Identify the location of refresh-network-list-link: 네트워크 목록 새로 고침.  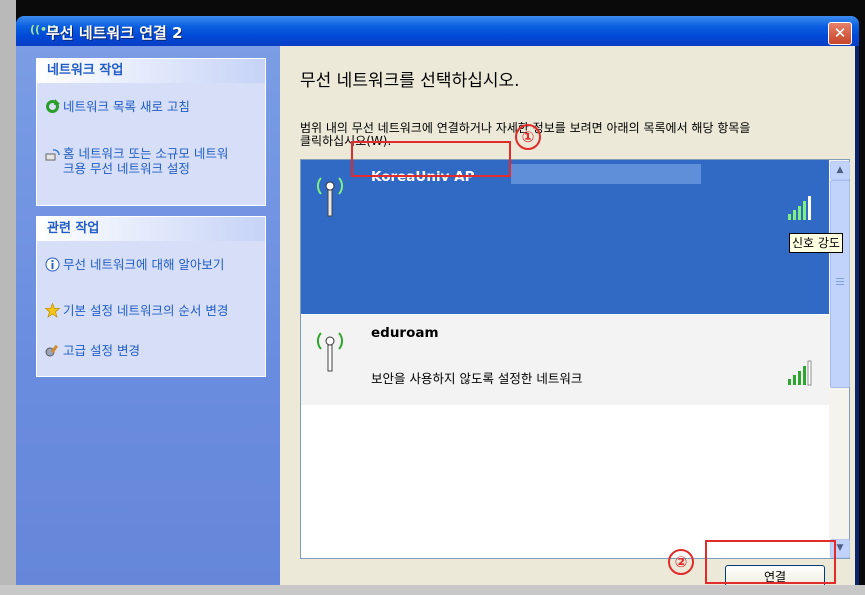
(117, 108).